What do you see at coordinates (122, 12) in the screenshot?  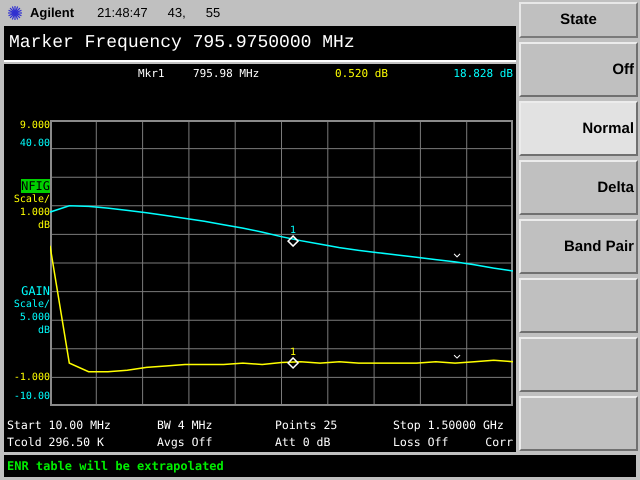 I see `clock-time: 21:48:47` at bounding box center [122, 12].